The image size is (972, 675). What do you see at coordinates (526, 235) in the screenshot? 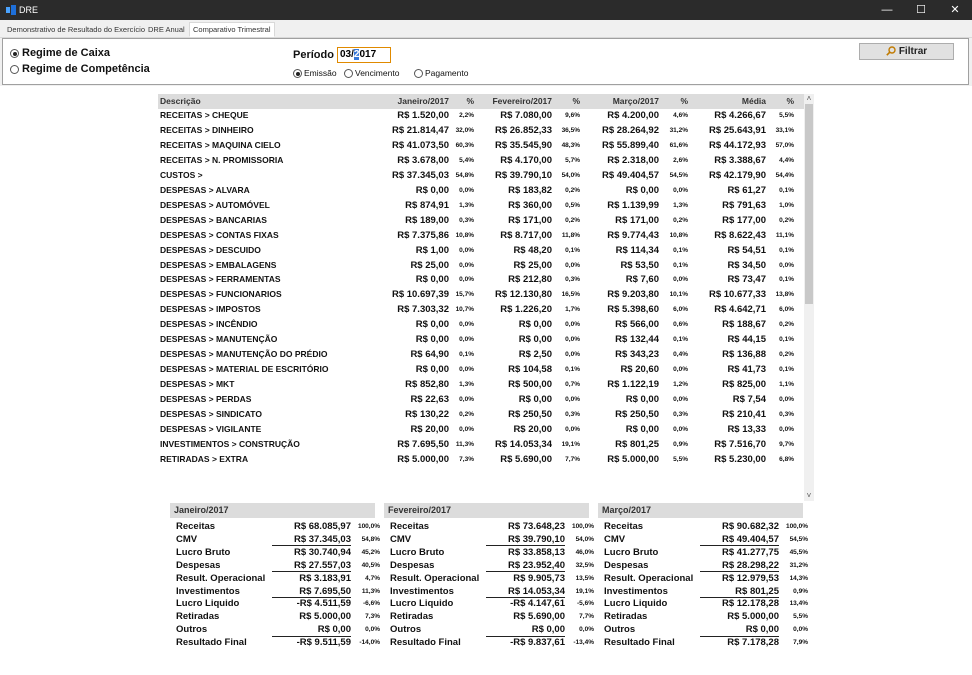
I see `cell-fevereiro-value: R$ 8.717,00` at bounding box center [526, 235].